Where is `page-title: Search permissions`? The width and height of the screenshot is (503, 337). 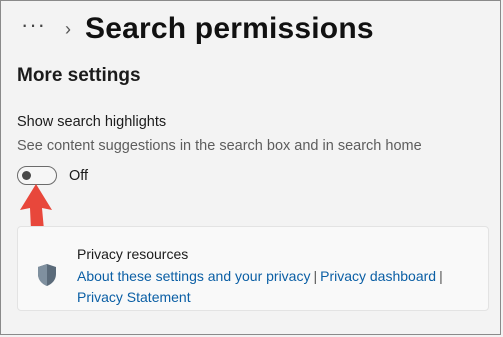 page-title: Search permissions is located at coordinates (229, 28).